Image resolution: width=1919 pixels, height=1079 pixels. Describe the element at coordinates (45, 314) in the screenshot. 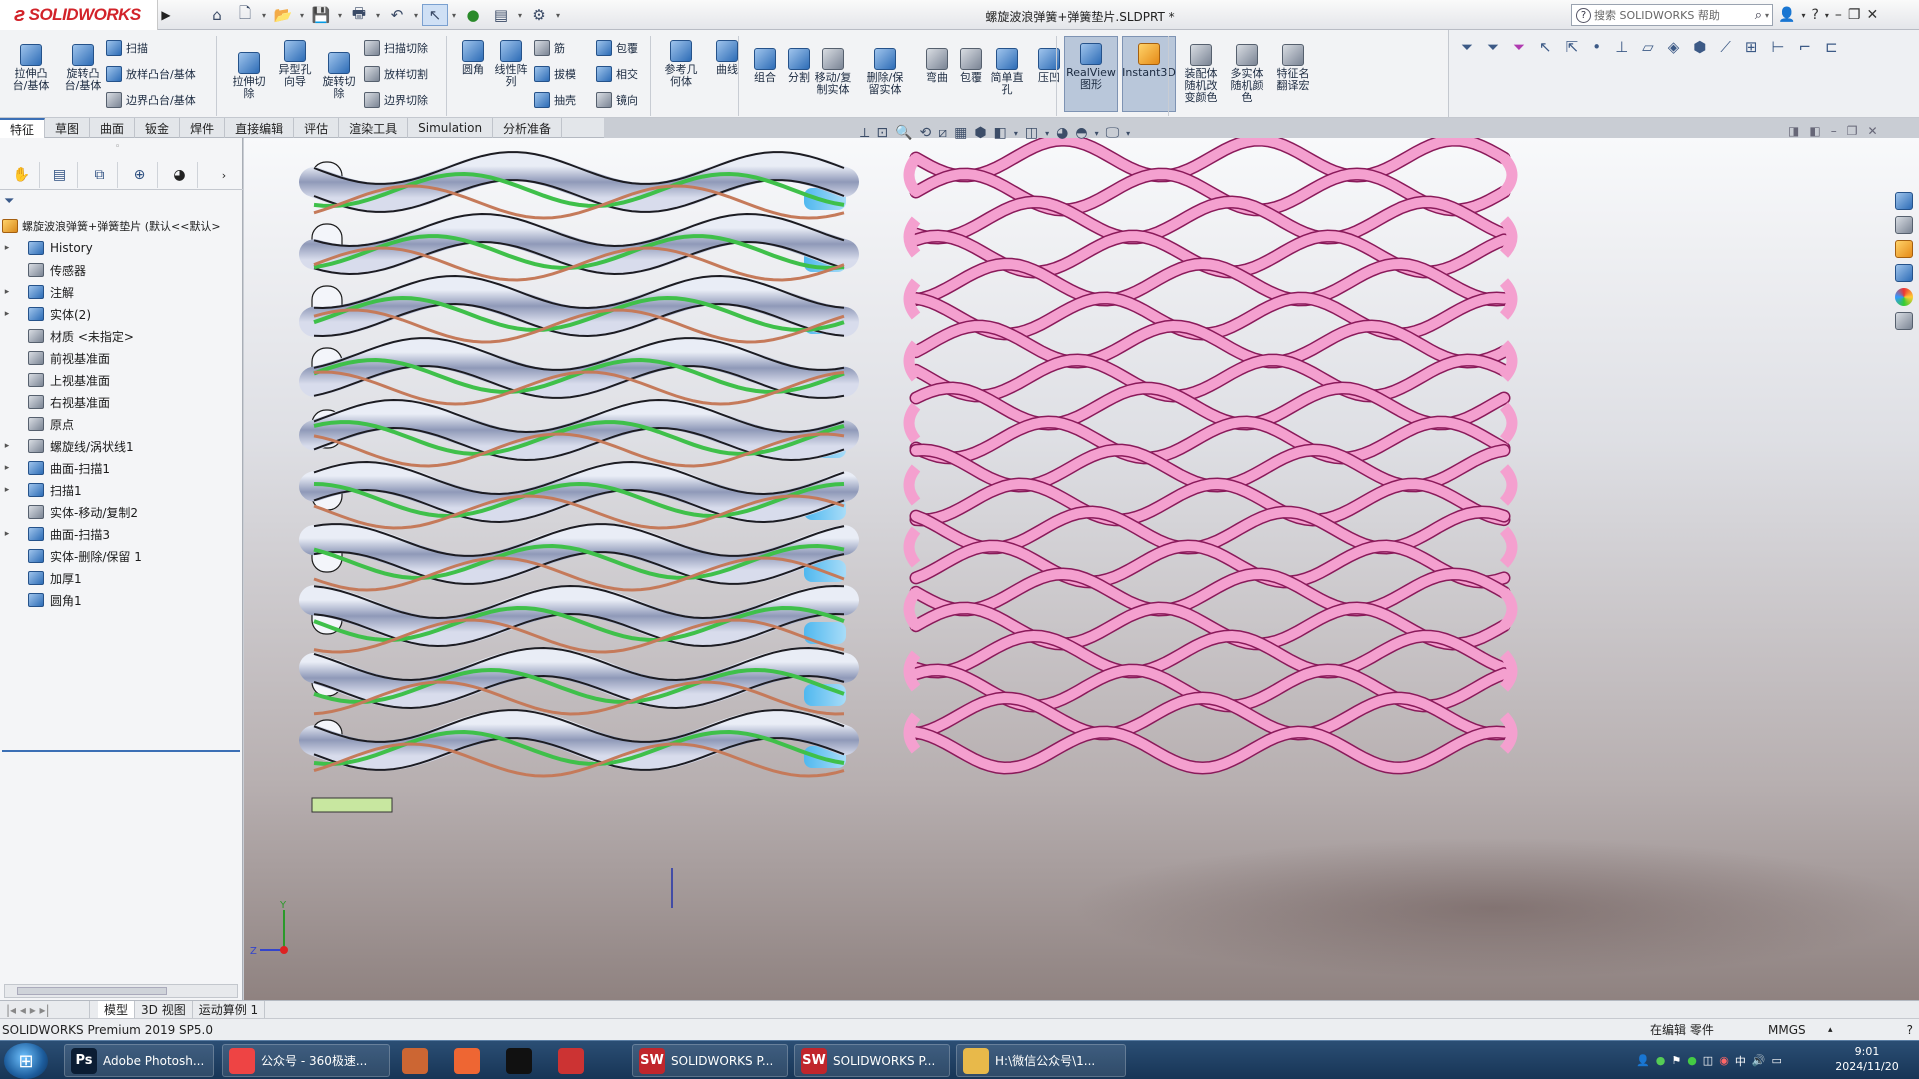

I see `tree-item: ▸ 实体(2)` at that location.